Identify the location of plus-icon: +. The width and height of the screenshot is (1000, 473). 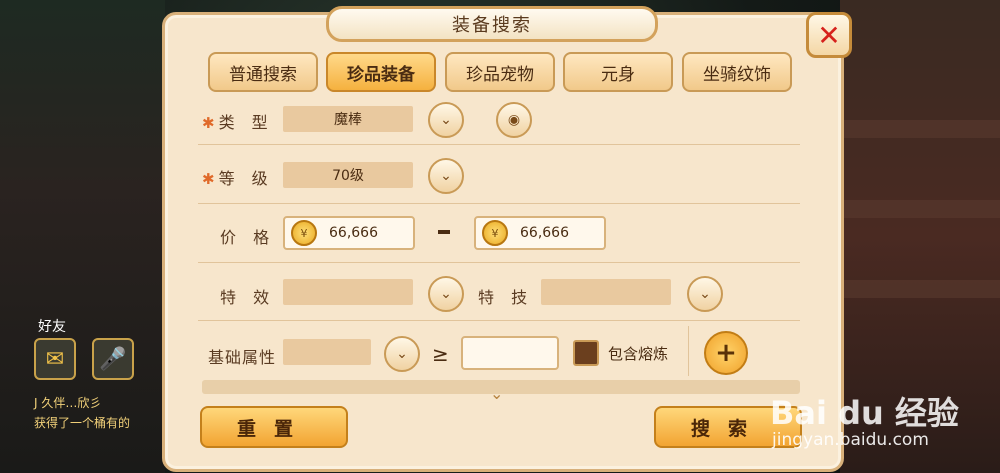
(726, 353).